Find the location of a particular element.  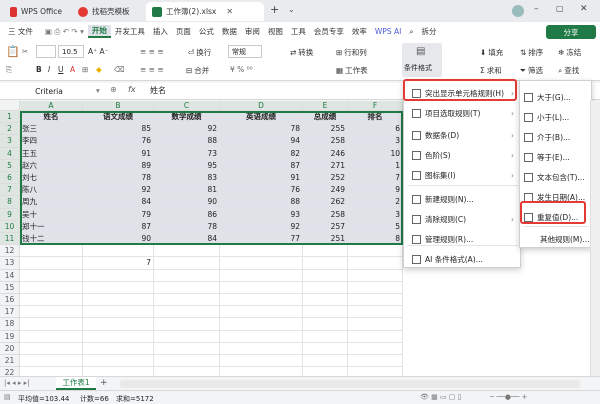

minimize-icon: – is located at coordinates (536, 9).